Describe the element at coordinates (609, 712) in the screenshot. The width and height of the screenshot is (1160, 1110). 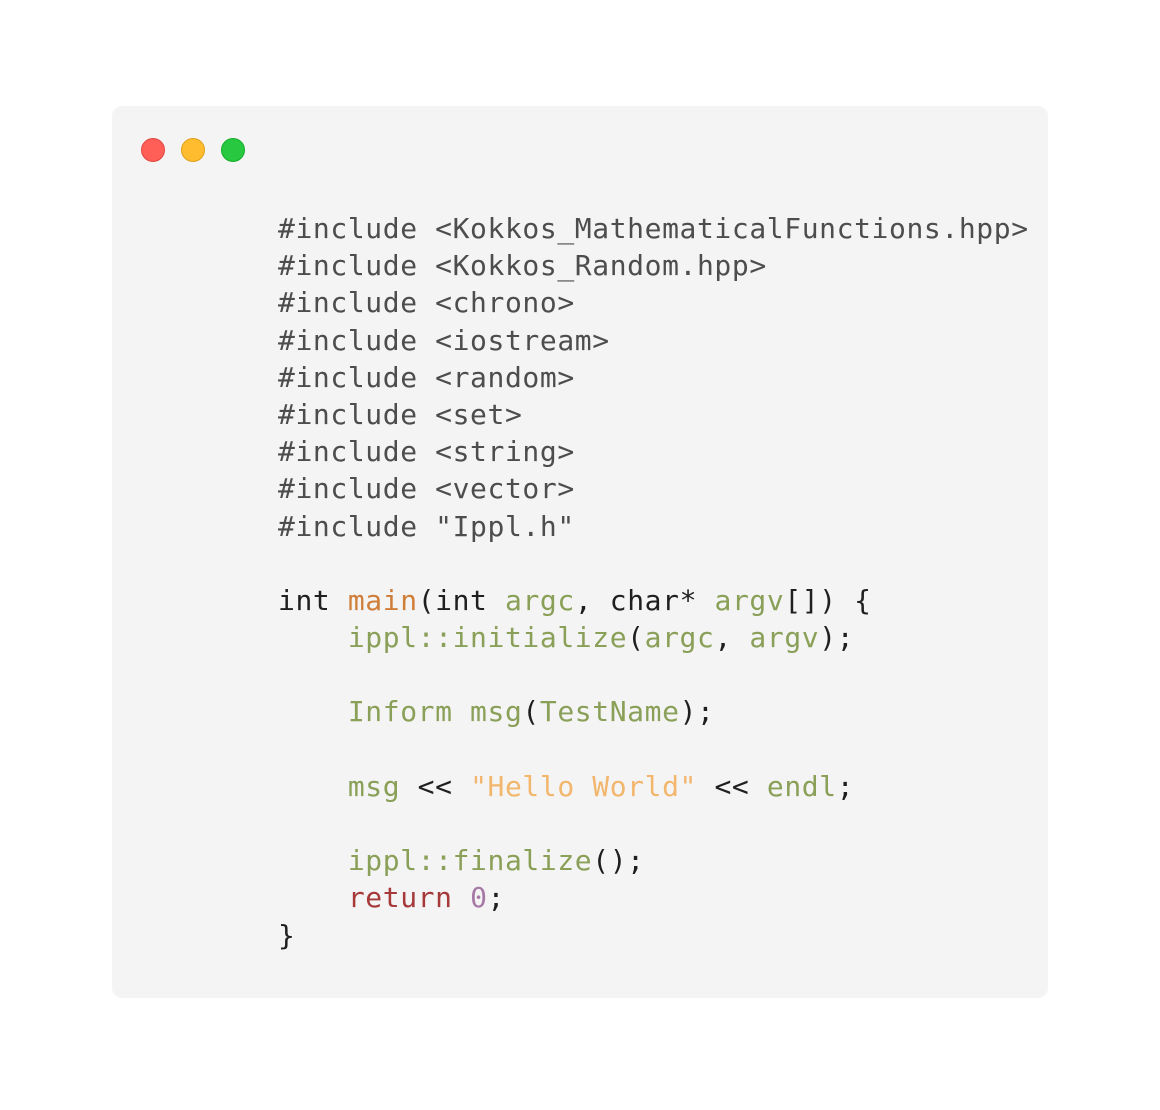
I see `code-token: TestName` at that location.